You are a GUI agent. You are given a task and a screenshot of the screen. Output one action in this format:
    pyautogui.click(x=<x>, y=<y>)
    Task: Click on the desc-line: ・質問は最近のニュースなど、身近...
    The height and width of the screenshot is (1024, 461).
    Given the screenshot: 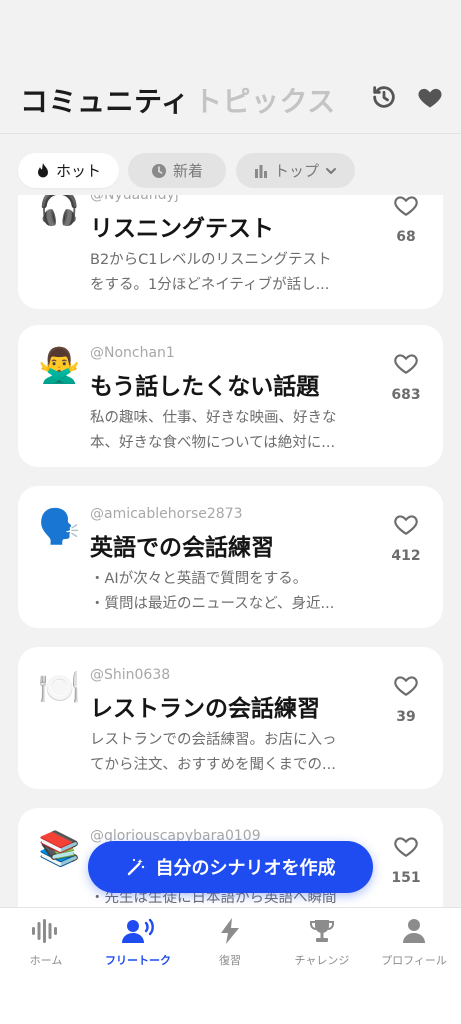 What is the action you would take?
    pyautogui.click(x=212, y=604)
    